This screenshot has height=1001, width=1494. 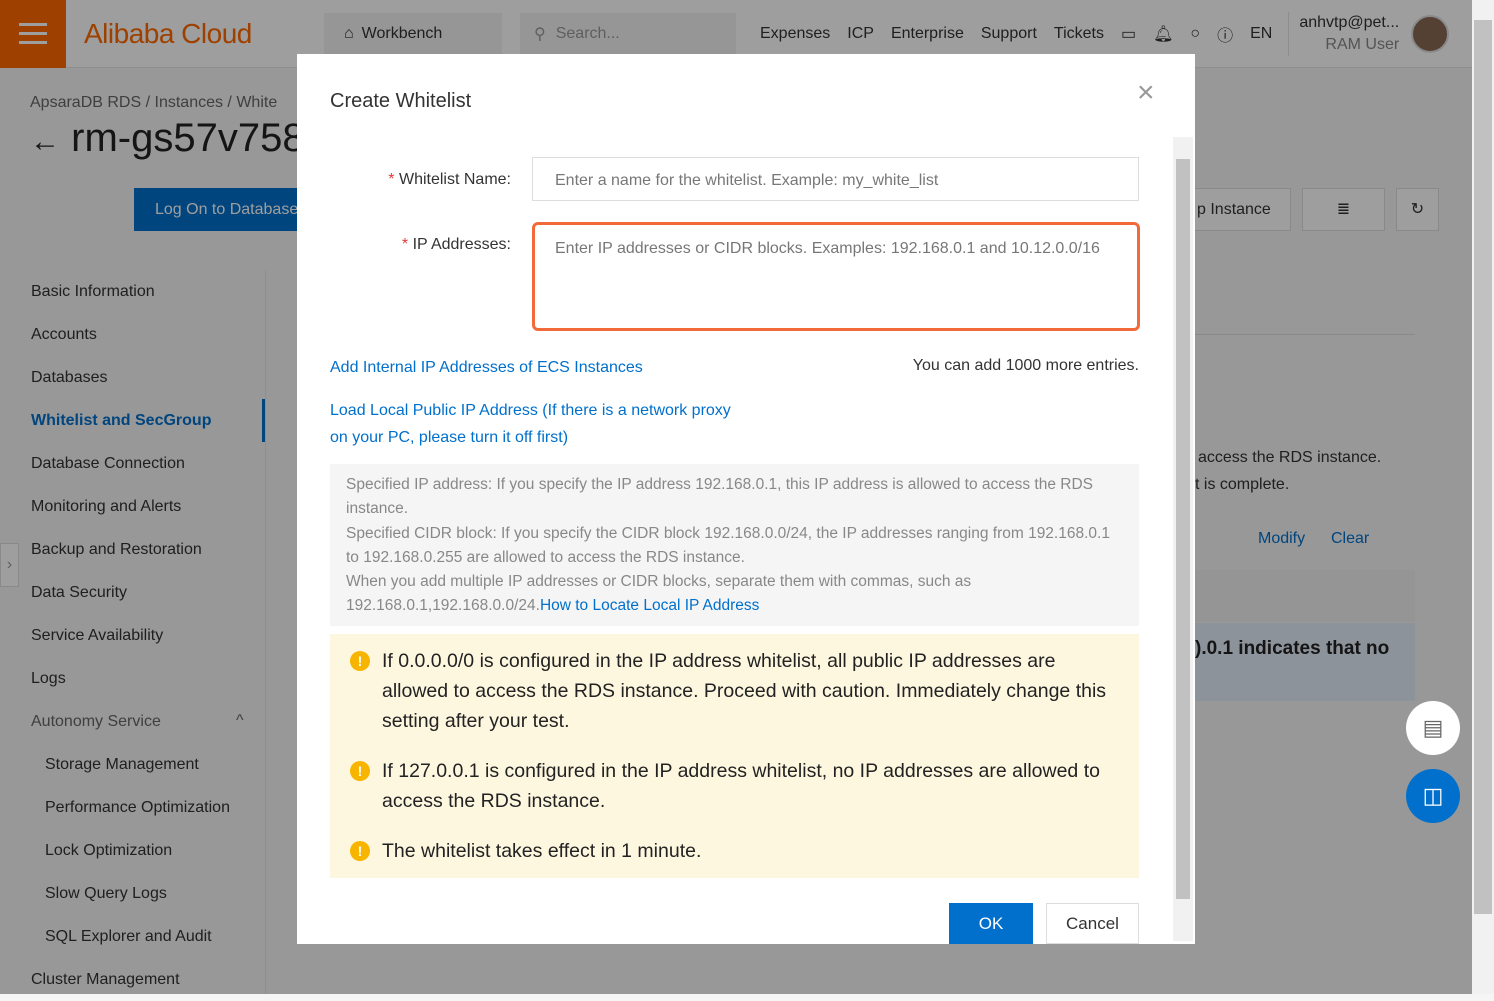 I want to click on page-scrollbar, so click(x=1483, y=497).